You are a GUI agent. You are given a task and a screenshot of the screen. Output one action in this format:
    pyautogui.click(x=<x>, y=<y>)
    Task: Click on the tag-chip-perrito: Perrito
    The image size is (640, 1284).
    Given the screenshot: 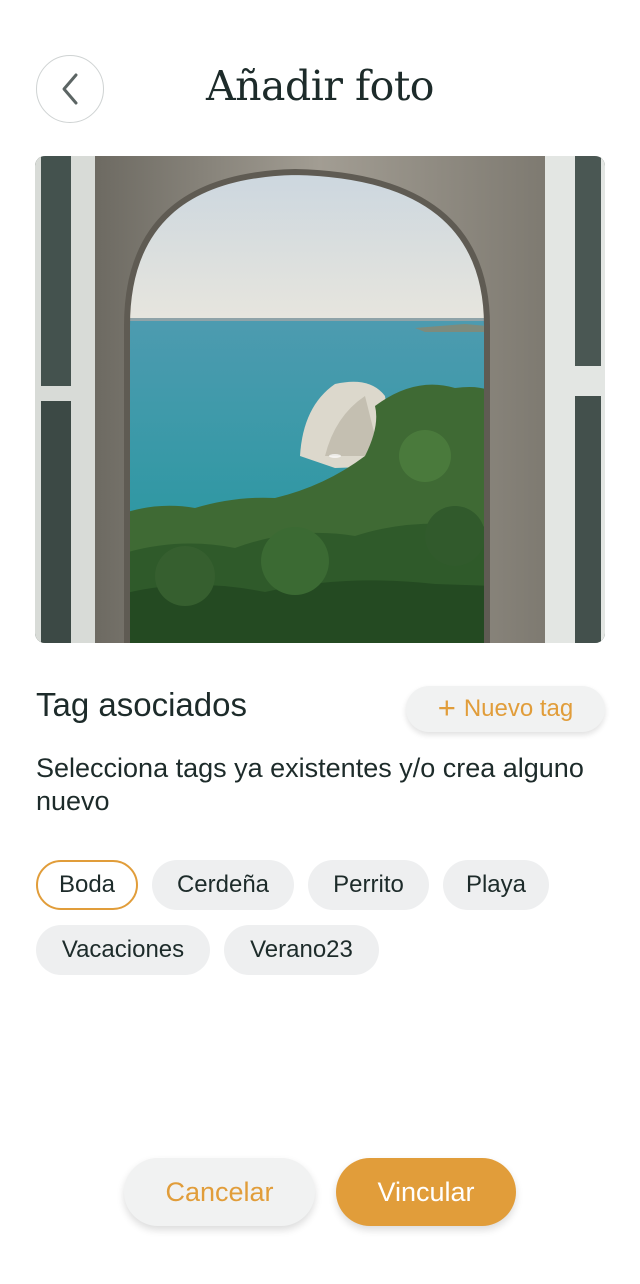 What is the action you would take?
    pyautogui.click(x=368, y=885)
    